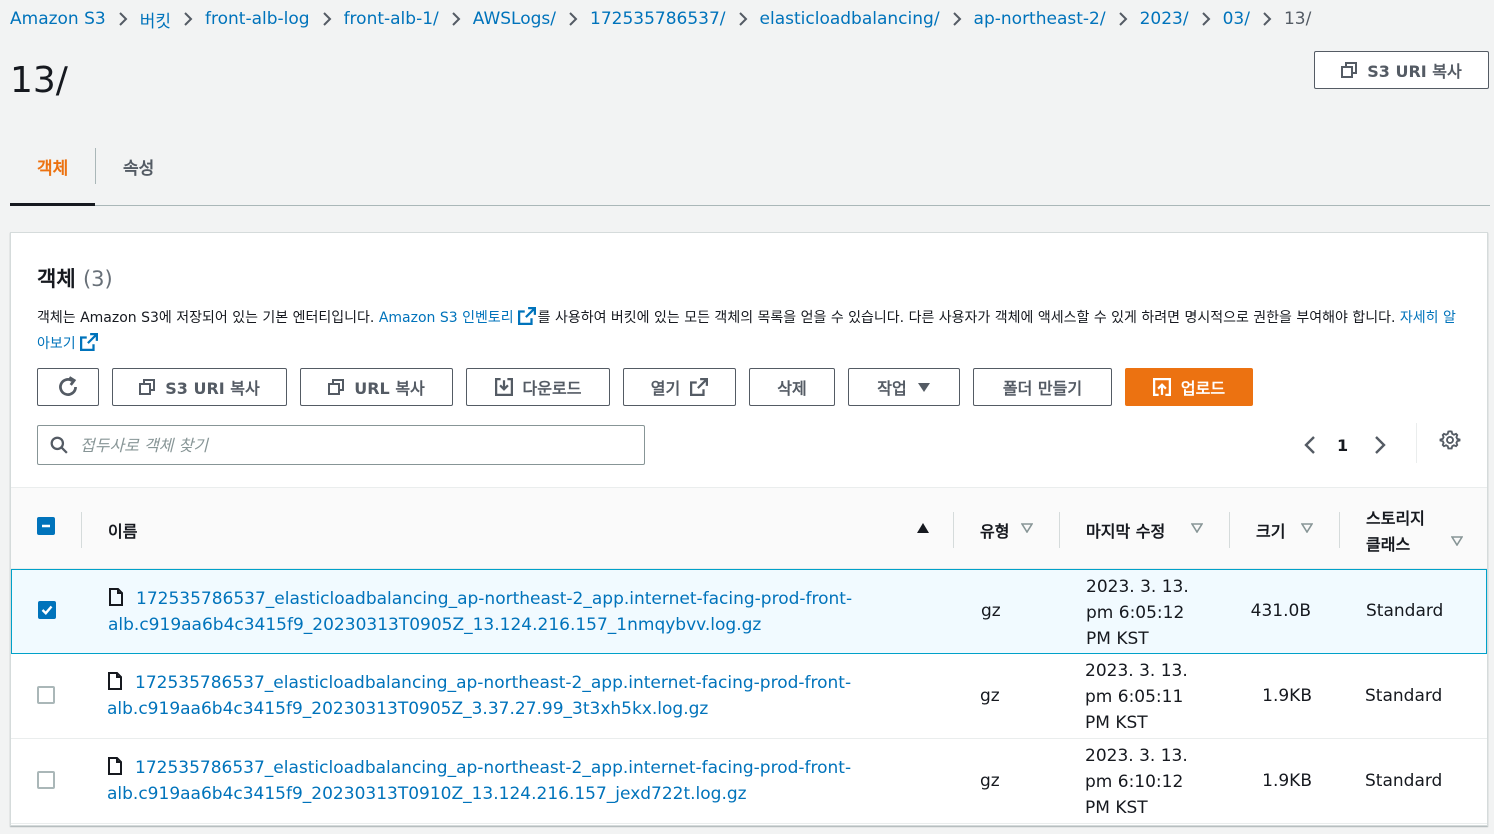  Describe the element at coordinates (1450, 440) in the screenshot. I see `gear-icon` at that location.